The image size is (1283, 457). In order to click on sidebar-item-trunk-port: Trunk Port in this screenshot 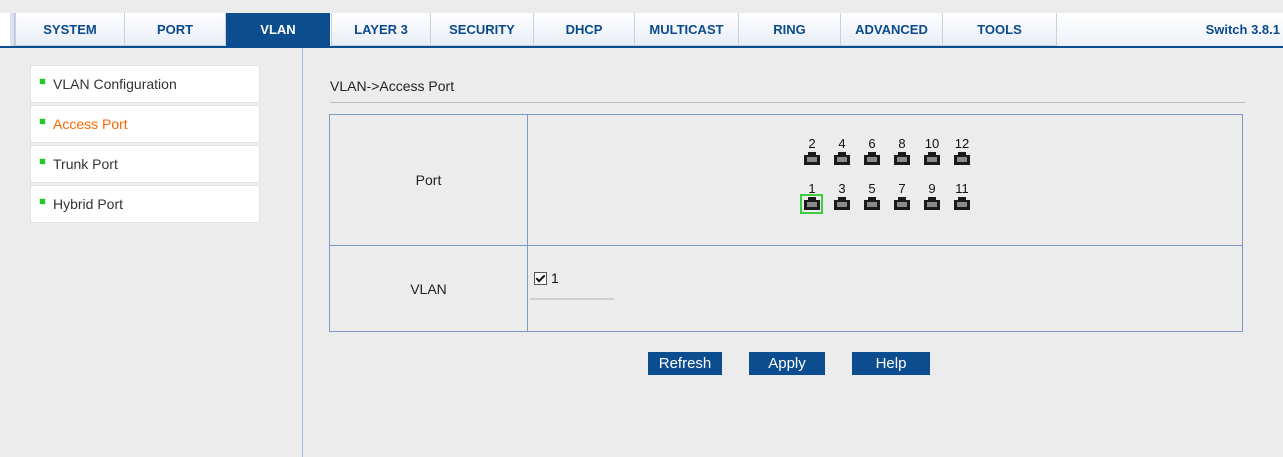, I will do `click(145, 164)`.